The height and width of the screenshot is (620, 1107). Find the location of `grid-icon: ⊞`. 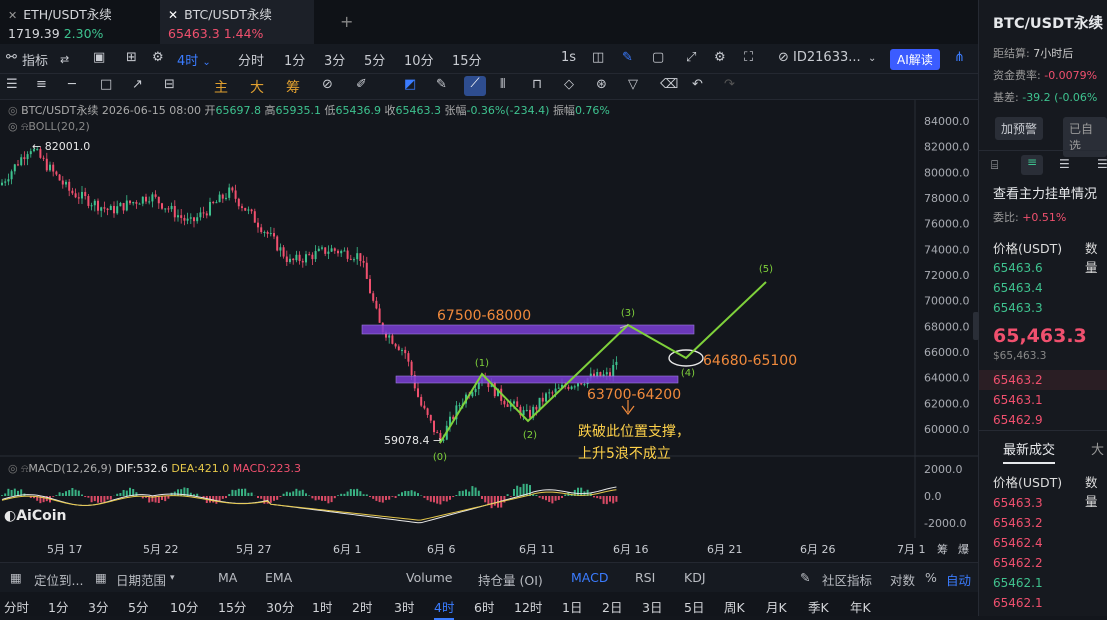

grid-icon: ⊞ is located at coordinates (131, 57).